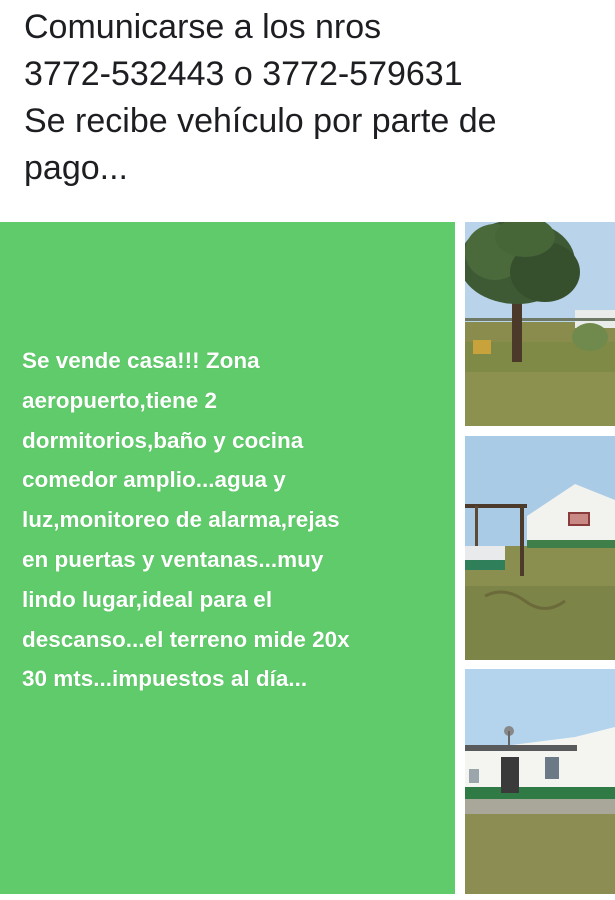 This screenshot has height=900, width=615. What do you see at coordinates (203, 27) in the screenshot?
I see `caption-line: Comunicarse a los nros` at bounding box center [203, 27].